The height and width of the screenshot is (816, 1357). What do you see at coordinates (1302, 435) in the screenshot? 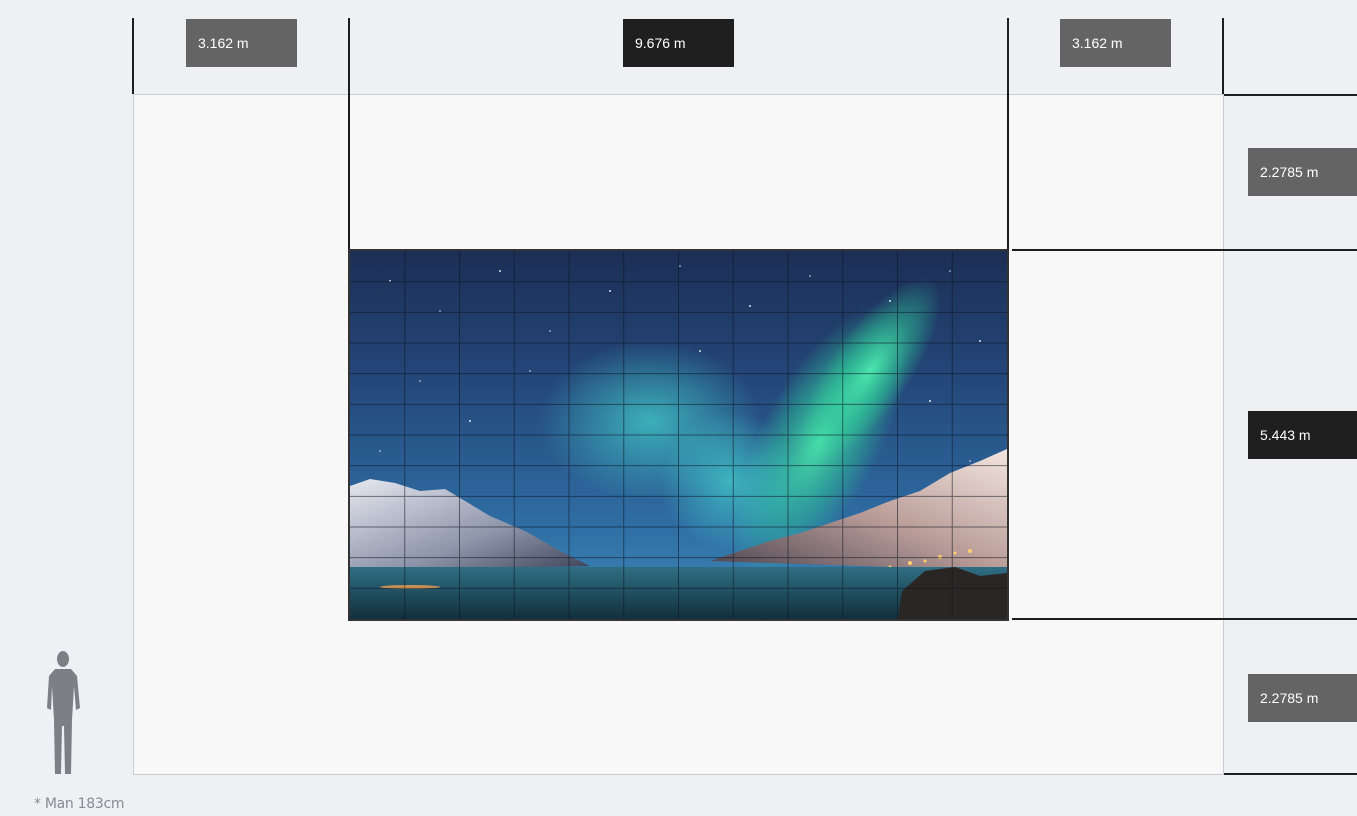
I see `screen-height-label: 5.443 m` at bounding box center [1302, 435].